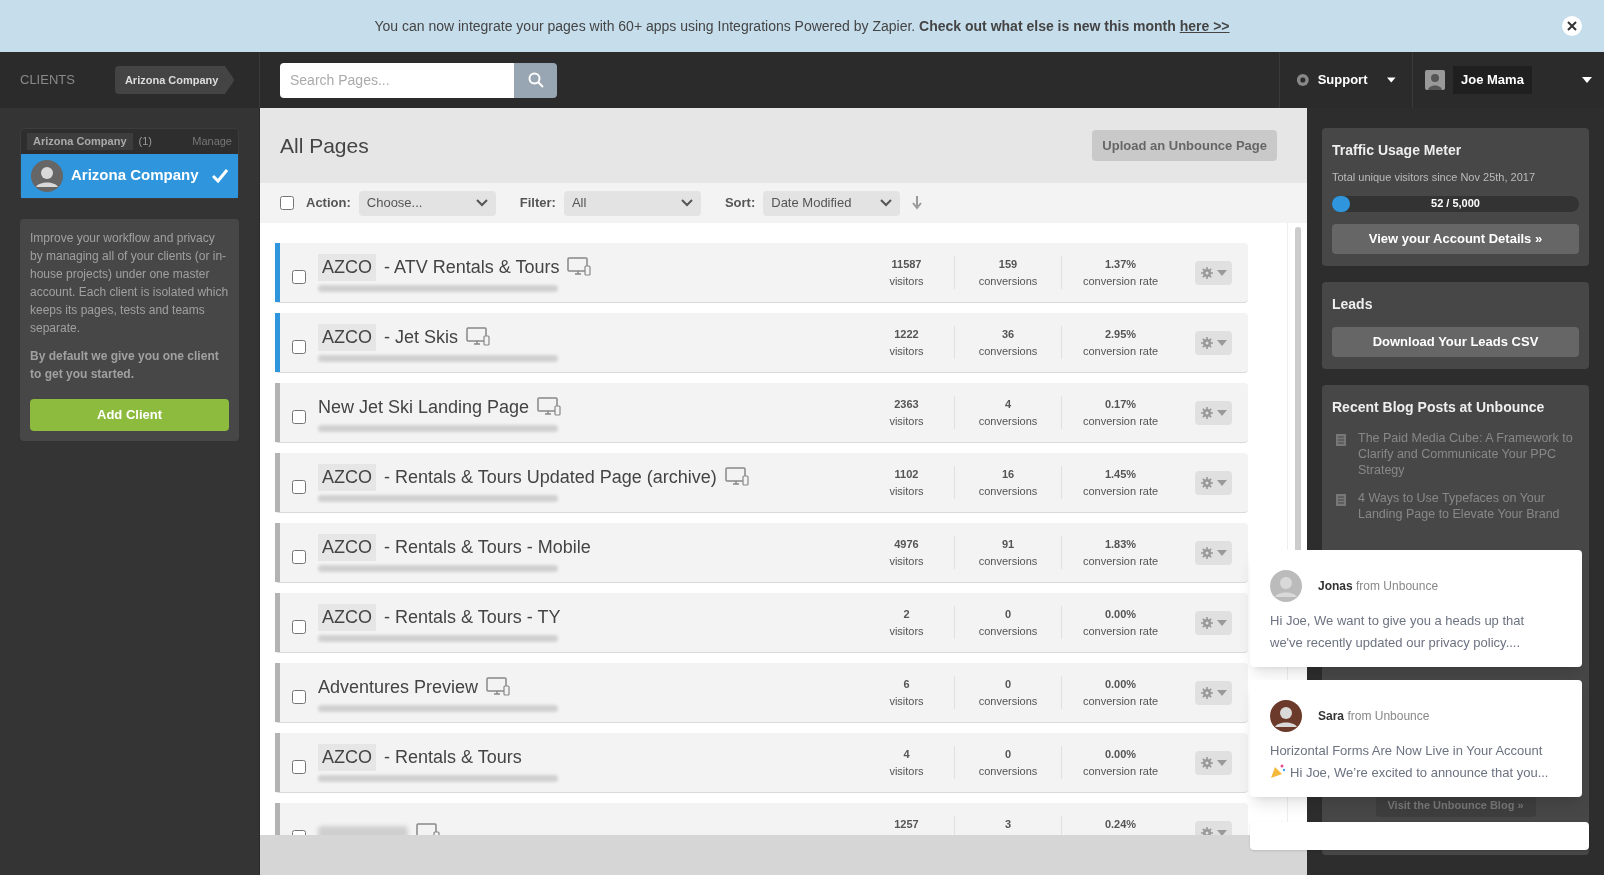 This screenshot has height=875, width=1604. What do you see at coordinates (906, 264) in the screenshot?
I see `stat-value: 11587` at bounding box center [906, 264].